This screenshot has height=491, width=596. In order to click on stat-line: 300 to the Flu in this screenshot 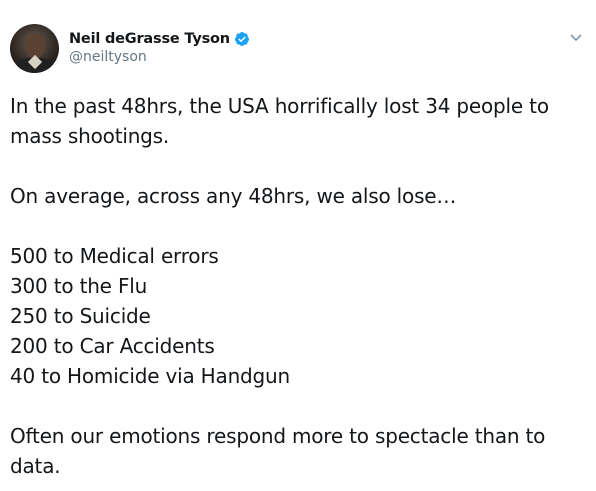, I will do `click(79, 286)`.